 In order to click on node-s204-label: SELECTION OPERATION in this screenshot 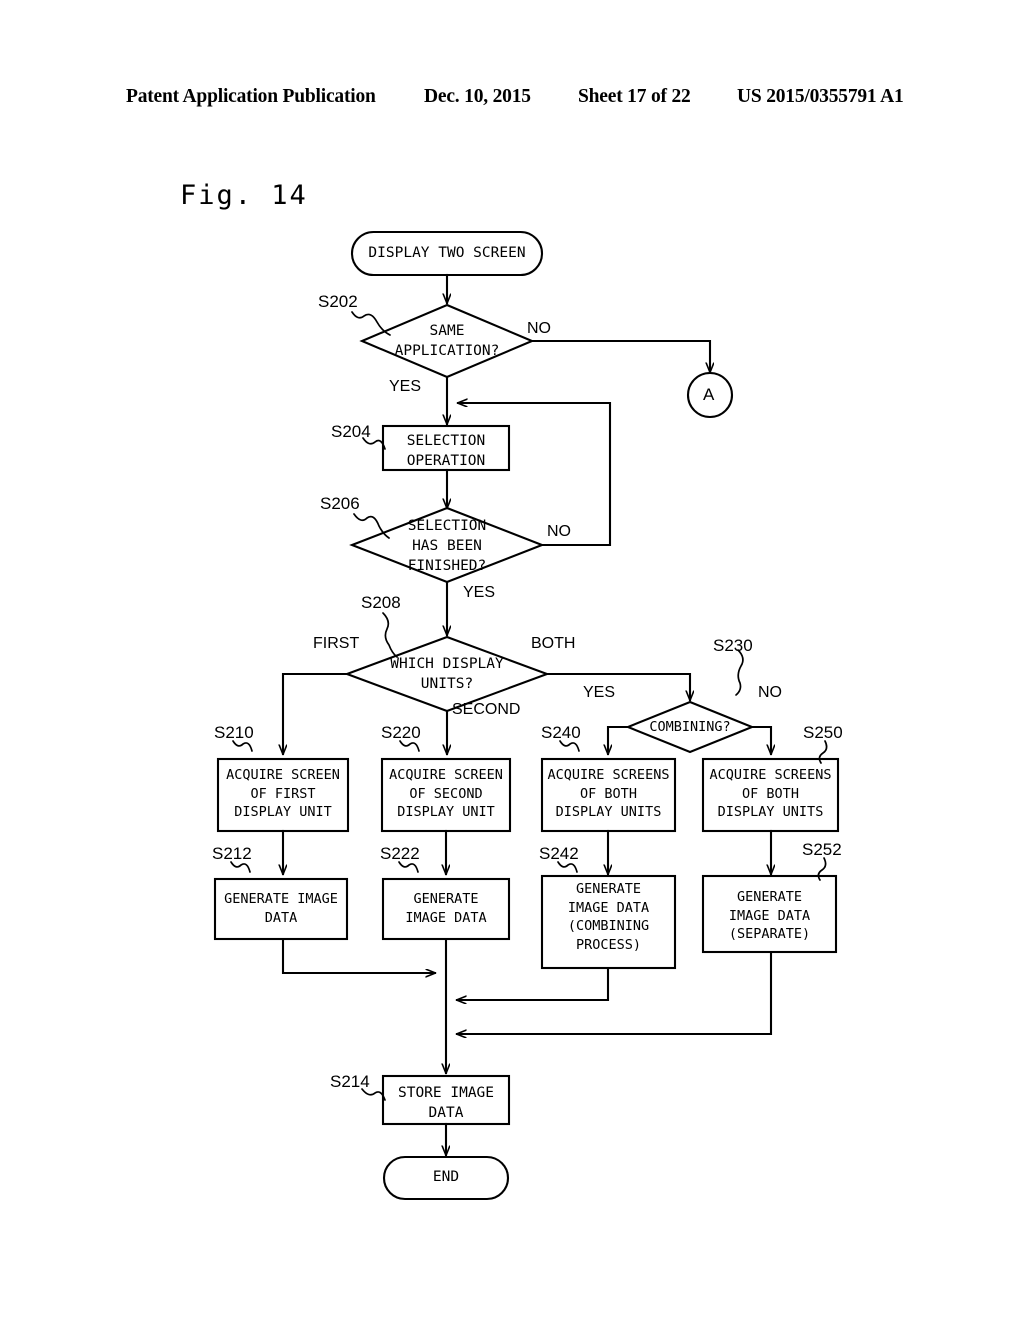, I will do `click(446, 451)`.